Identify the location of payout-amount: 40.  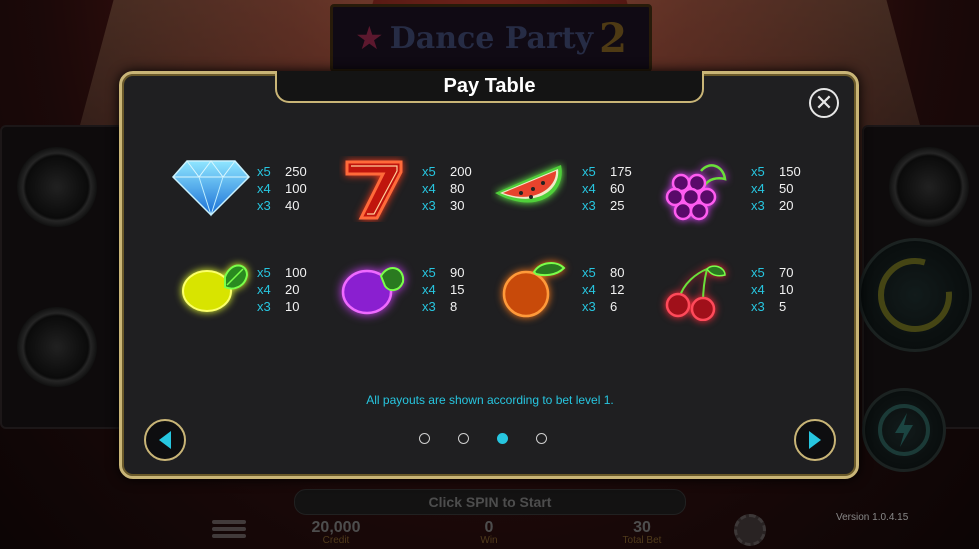
(292, 205).